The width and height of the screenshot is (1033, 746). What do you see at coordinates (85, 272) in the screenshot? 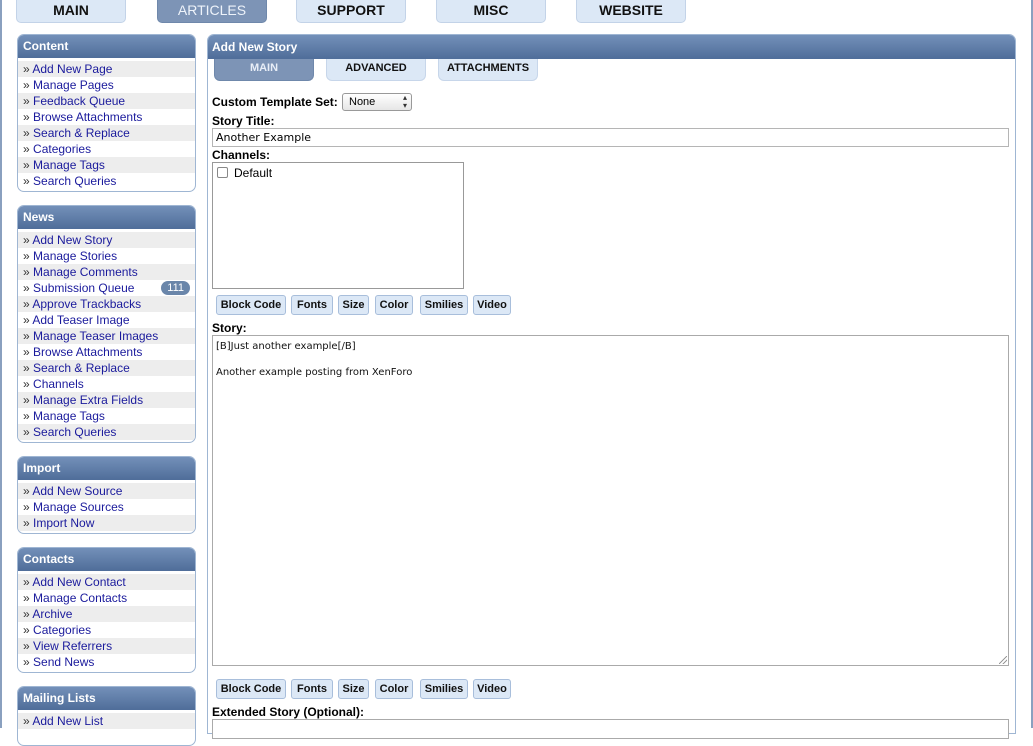
I see `sidebar-link-manage-comments: Manage Comments` at bounding box center [85, 272].